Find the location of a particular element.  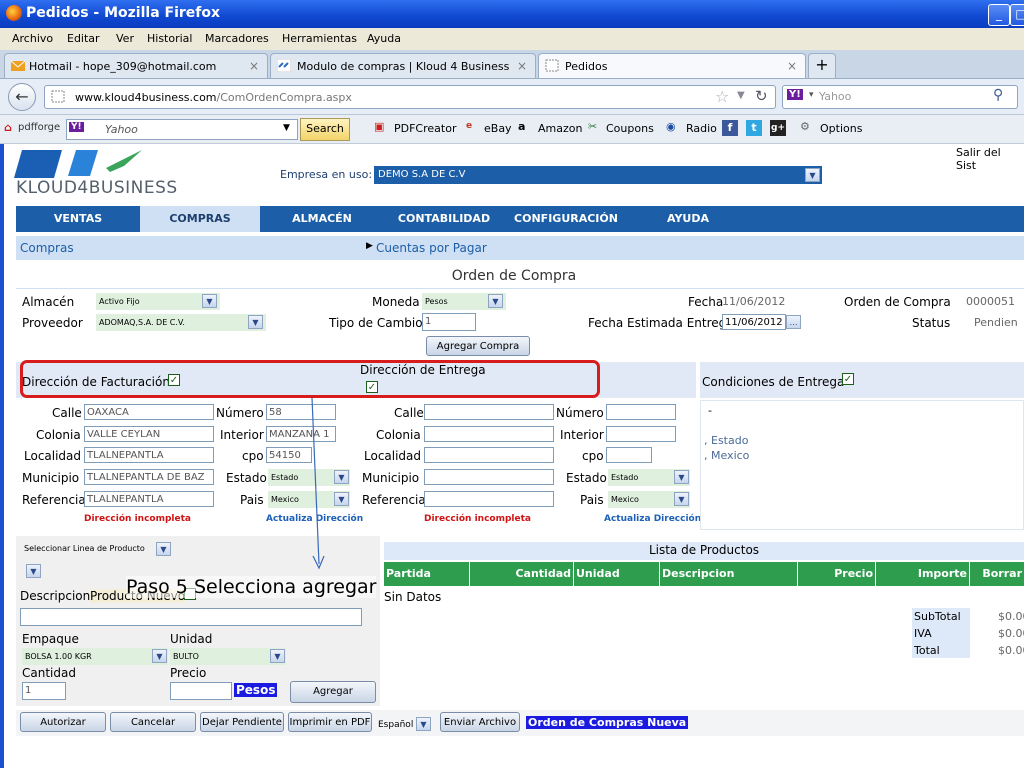

breadcrumb-cuentas-pagar: Cuentas por Pagar is located at coordinates (431, 248).